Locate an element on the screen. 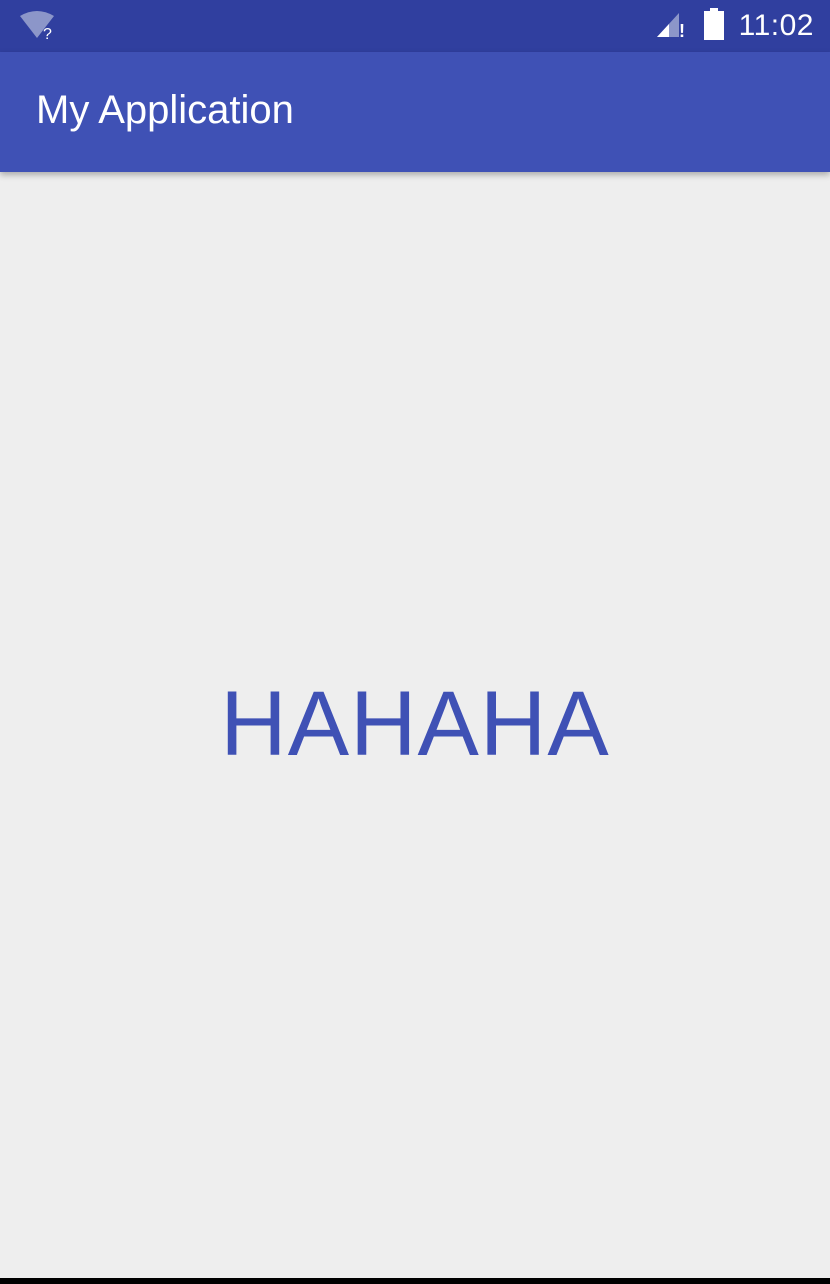 Image resolution: width=830 pixels, height=1284 pixels. main-text: HAHAHA is located at coordinates (415, 724).